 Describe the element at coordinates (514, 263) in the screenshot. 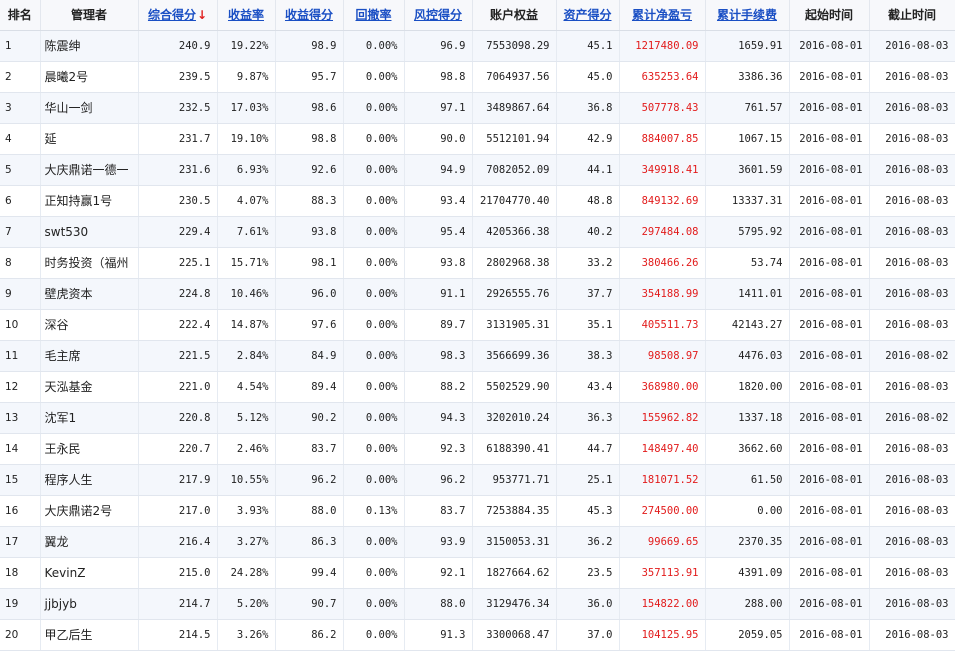

I see `cell-equity: 2802968.38` at that location.